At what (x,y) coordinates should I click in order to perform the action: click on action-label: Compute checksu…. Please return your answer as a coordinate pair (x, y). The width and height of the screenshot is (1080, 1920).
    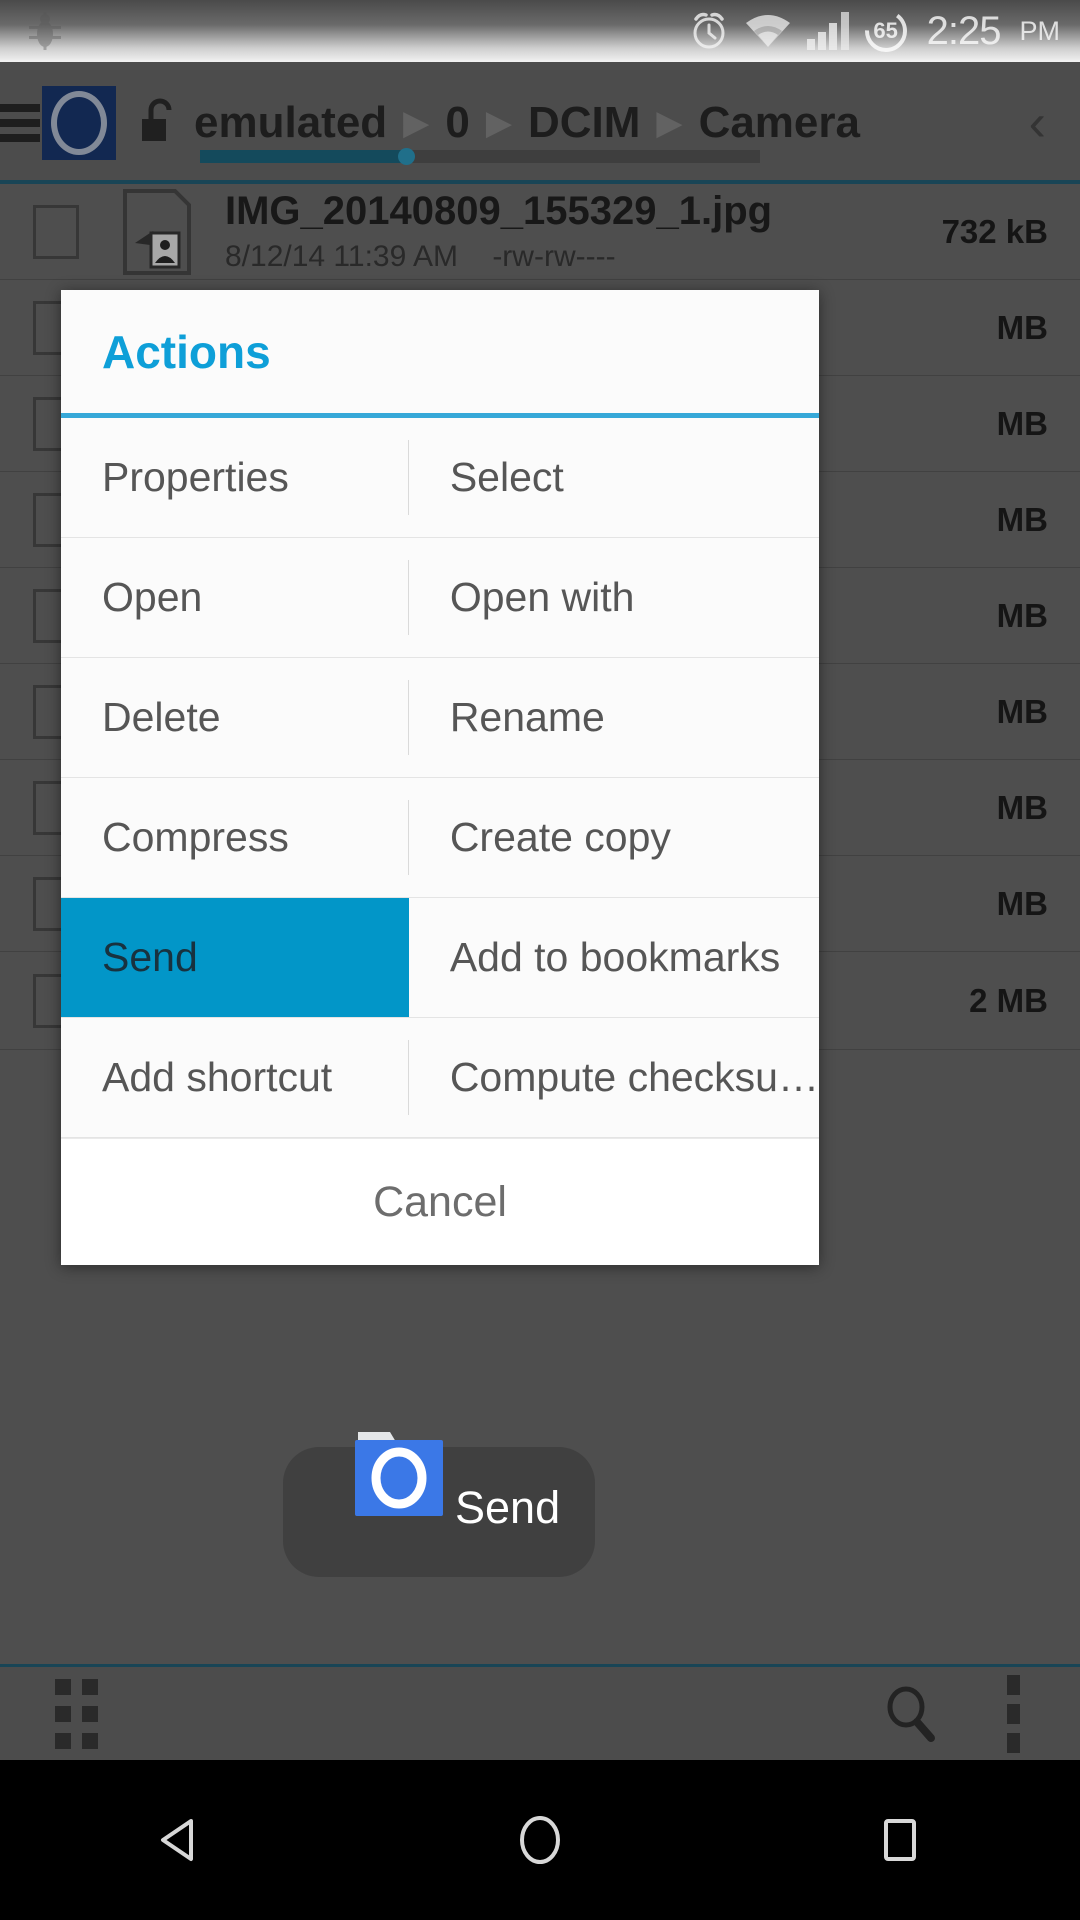
    Looking at the image, I should click on (634, 1077).